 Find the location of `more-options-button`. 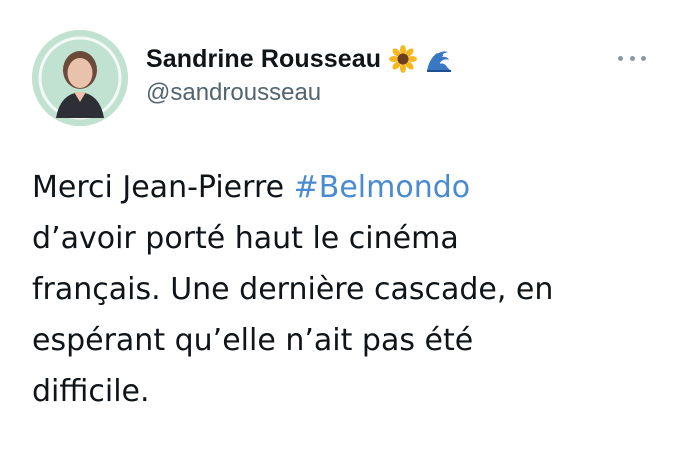

more-options-button is located at coordinates (632, 58).